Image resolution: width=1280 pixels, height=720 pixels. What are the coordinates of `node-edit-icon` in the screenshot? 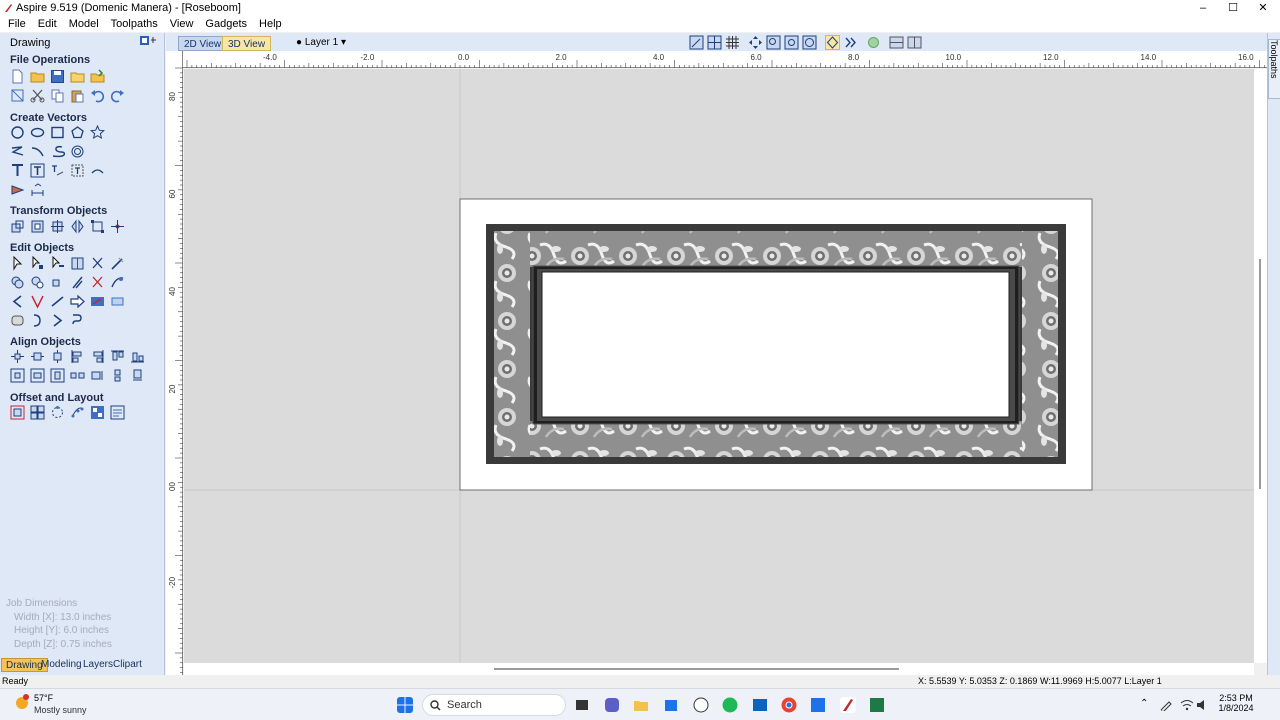 It's located at (37, 263).